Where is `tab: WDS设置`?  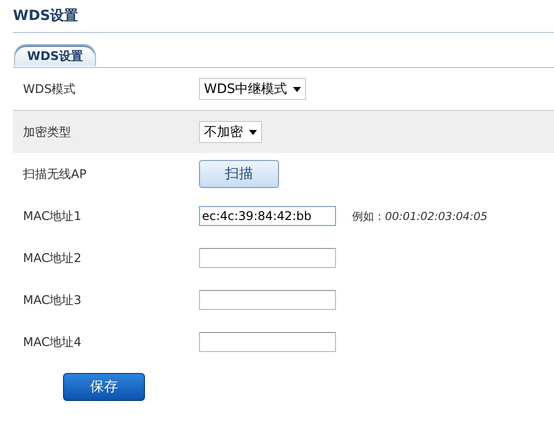 tab: WDS设置 is located at coordinates (55, 55).